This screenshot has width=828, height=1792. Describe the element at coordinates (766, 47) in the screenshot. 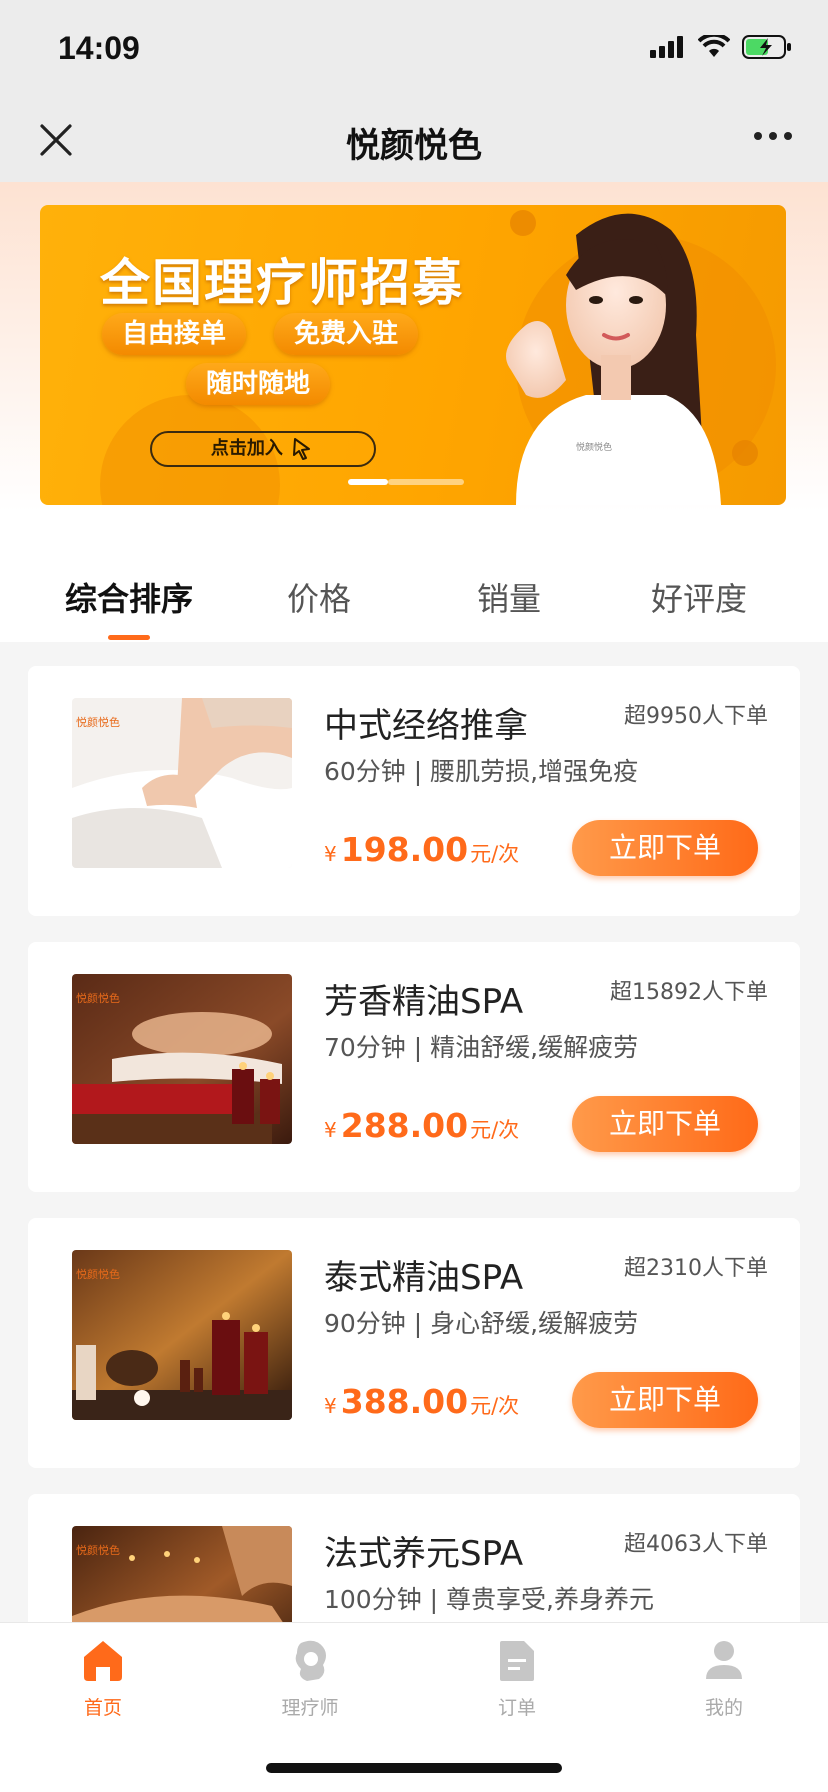

I see `battery-icon` at that location.